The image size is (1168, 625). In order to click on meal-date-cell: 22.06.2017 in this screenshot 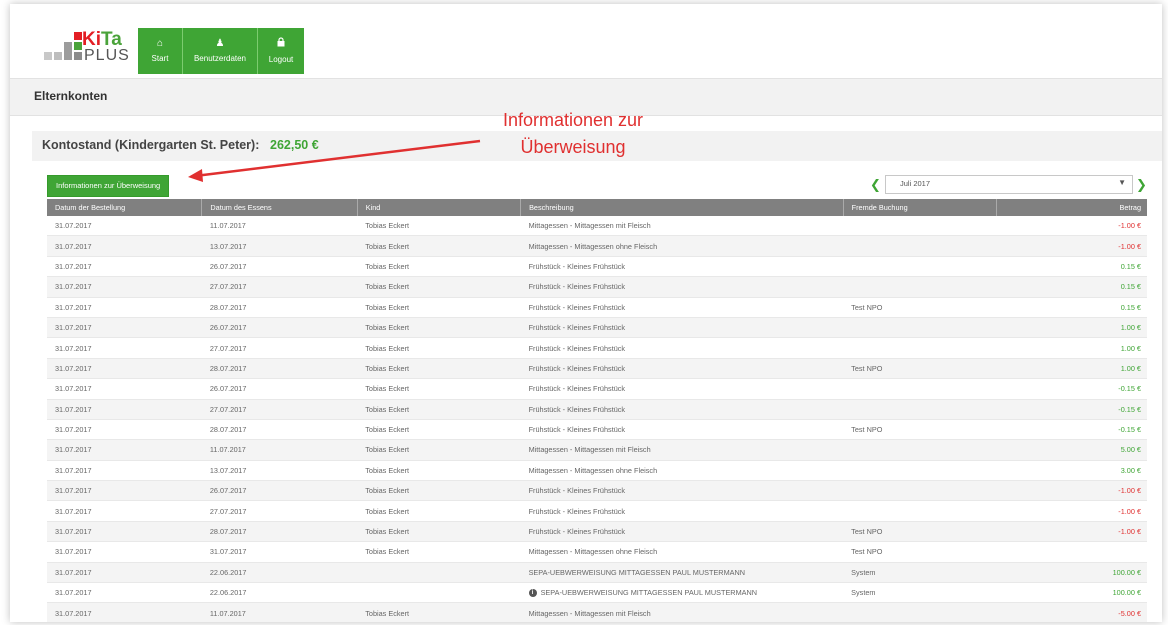, I will do `click(279, 593)`.